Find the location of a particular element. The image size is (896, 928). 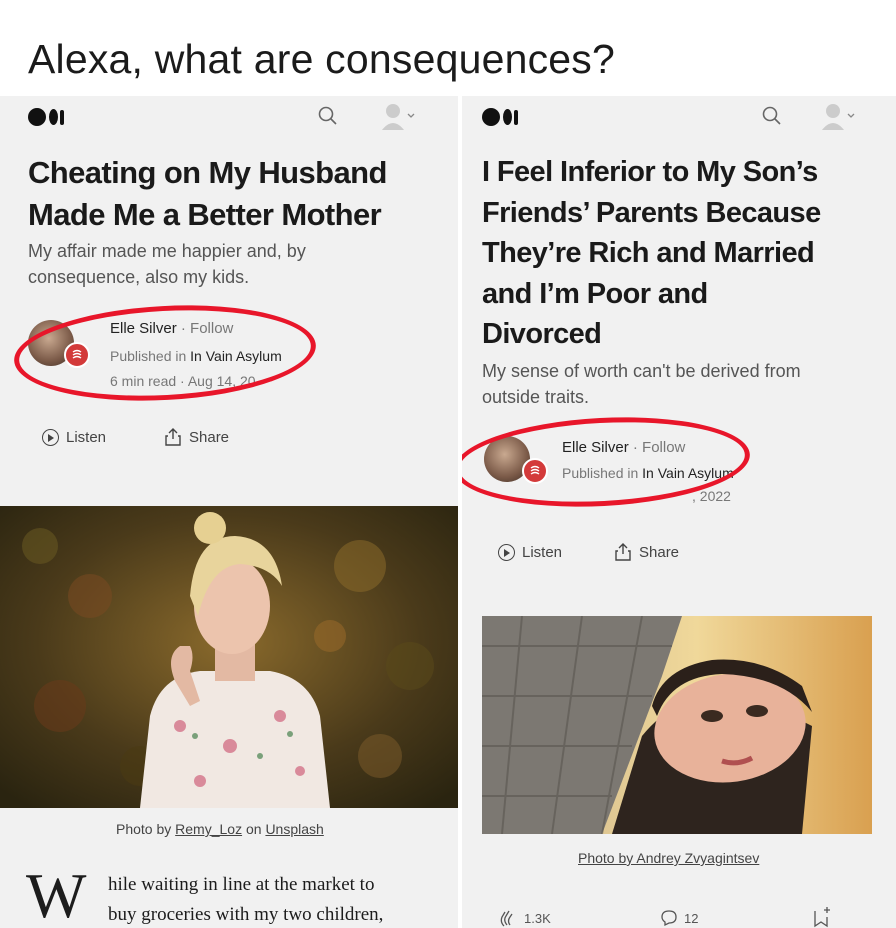

photo-credit-author-link: Remy_Loz is located at coordinates (208, 829).